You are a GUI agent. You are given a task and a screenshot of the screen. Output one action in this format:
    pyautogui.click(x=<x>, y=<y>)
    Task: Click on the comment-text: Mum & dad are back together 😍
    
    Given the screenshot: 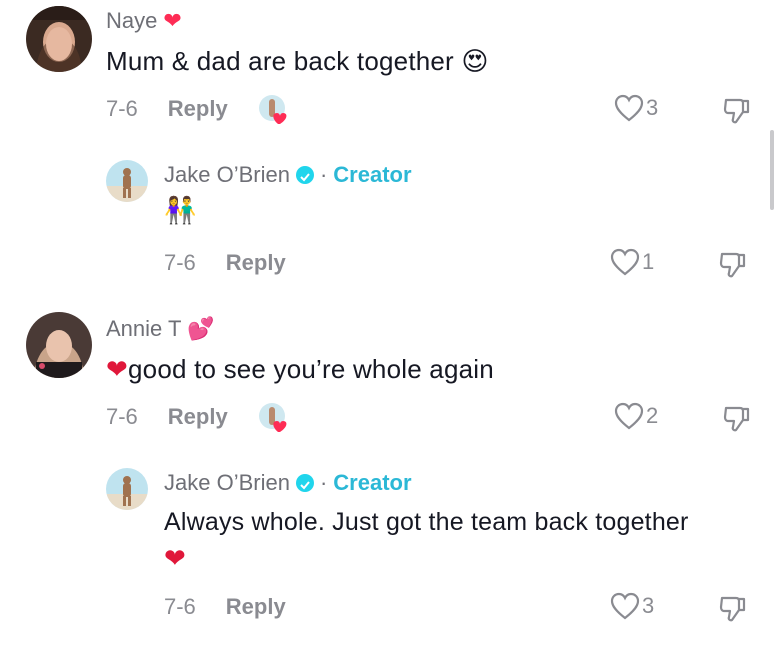 What is the action you would take?
    pyautogui.click(x=297, y=61)
    